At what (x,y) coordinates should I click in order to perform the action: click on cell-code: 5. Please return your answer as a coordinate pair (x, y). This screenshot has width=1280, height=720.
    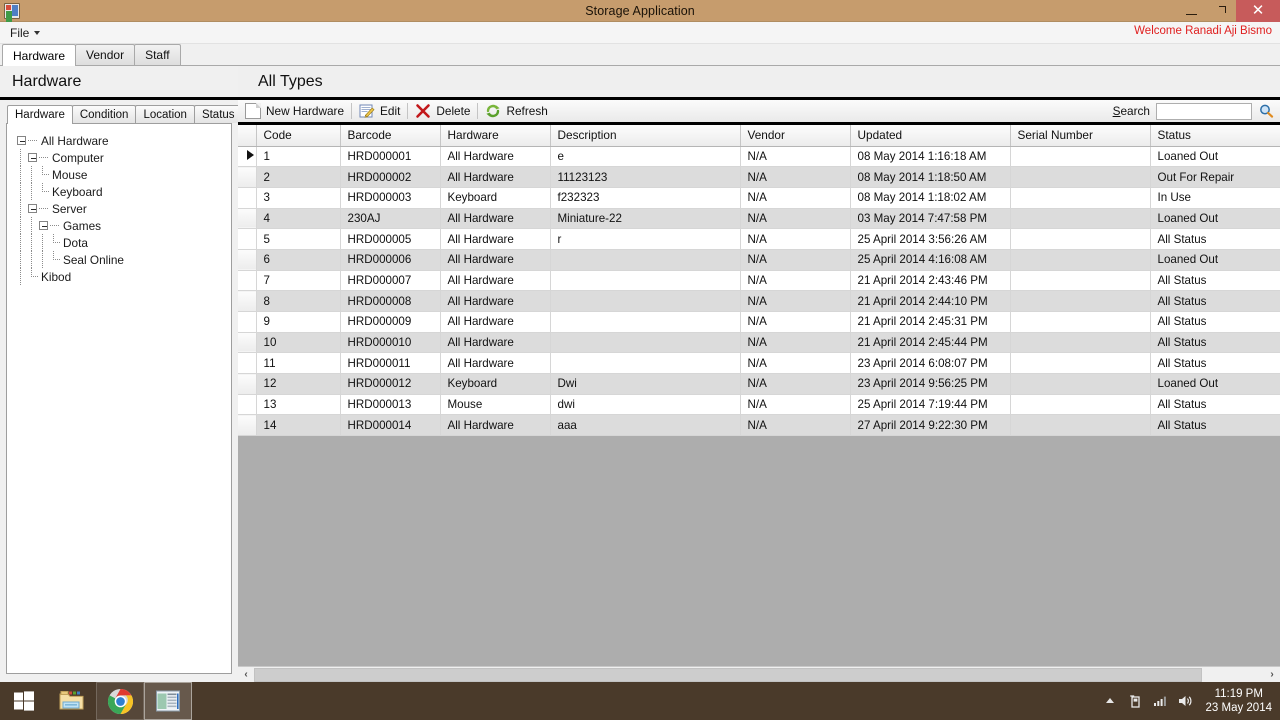
    Looking at the image, I should click on (298, 239).